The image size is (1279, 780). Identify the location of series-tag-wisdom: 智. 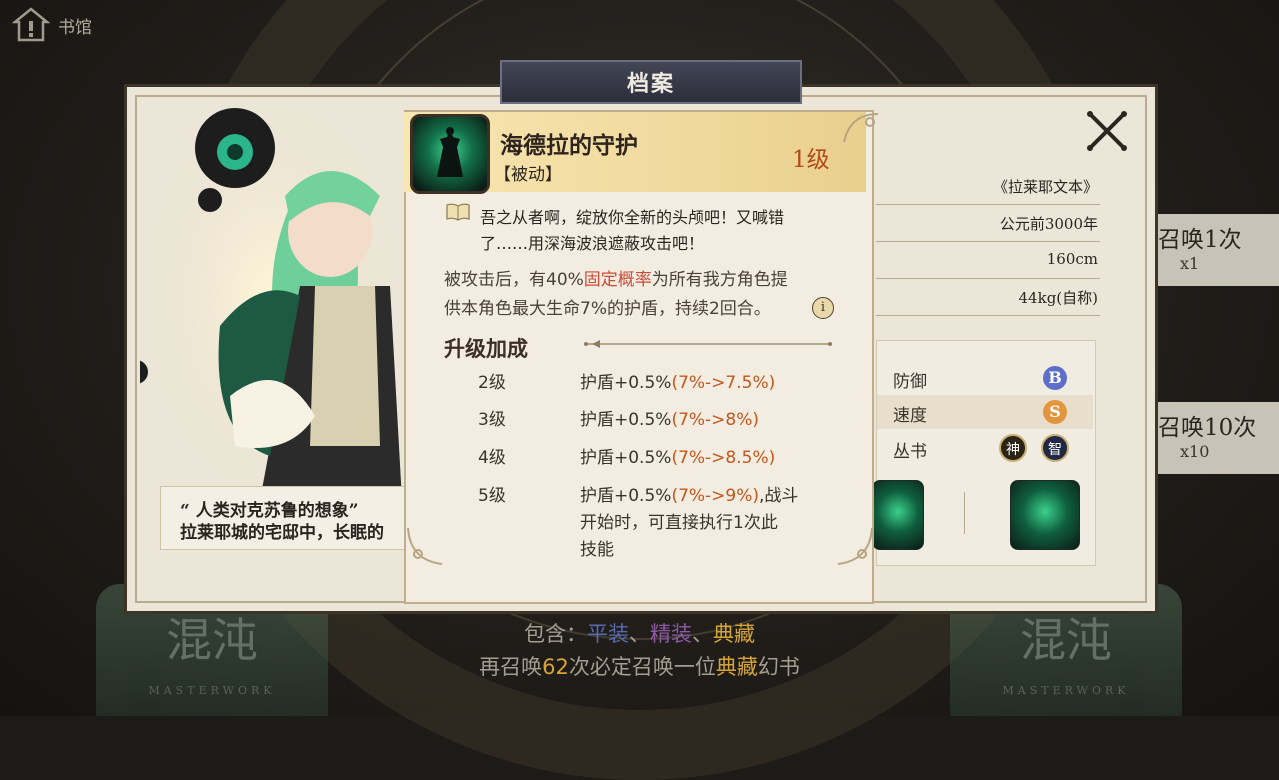
(1055, 448).